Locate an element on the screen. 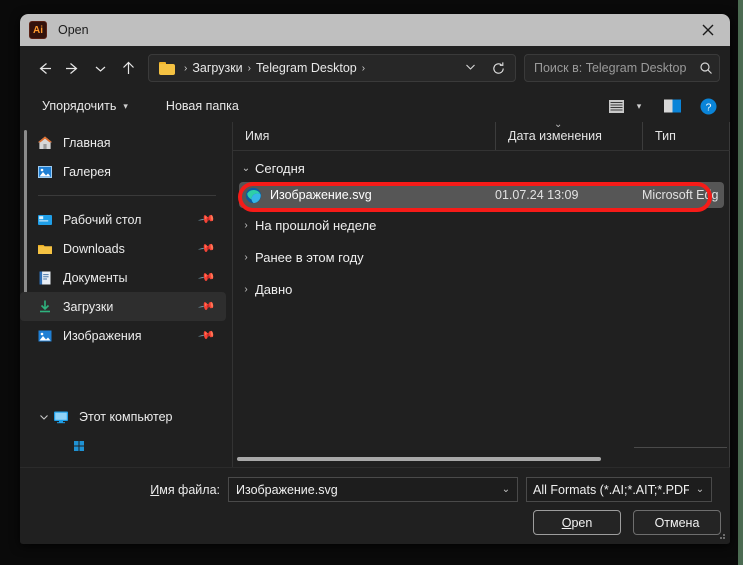 This screenshot has width=743, height=565. sidebar-item-label: Этот компьютер is located at coordinates (126, 416).